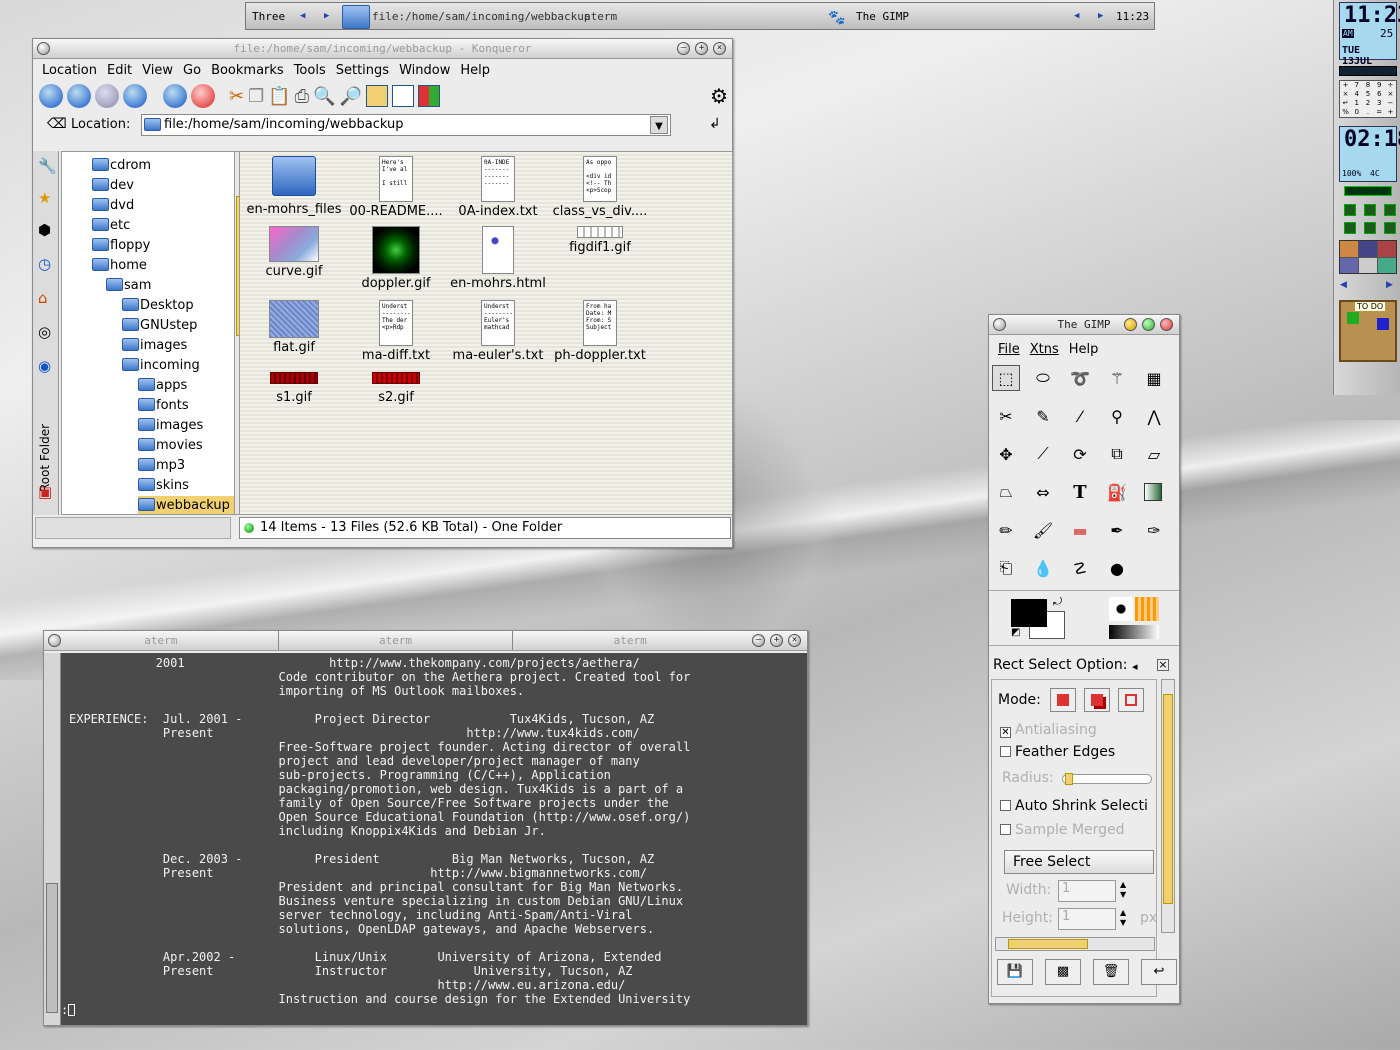 The width and height of the screenshot is (1400, 1050). I want to click on file-item: doppler.gif, so click(396, 258).